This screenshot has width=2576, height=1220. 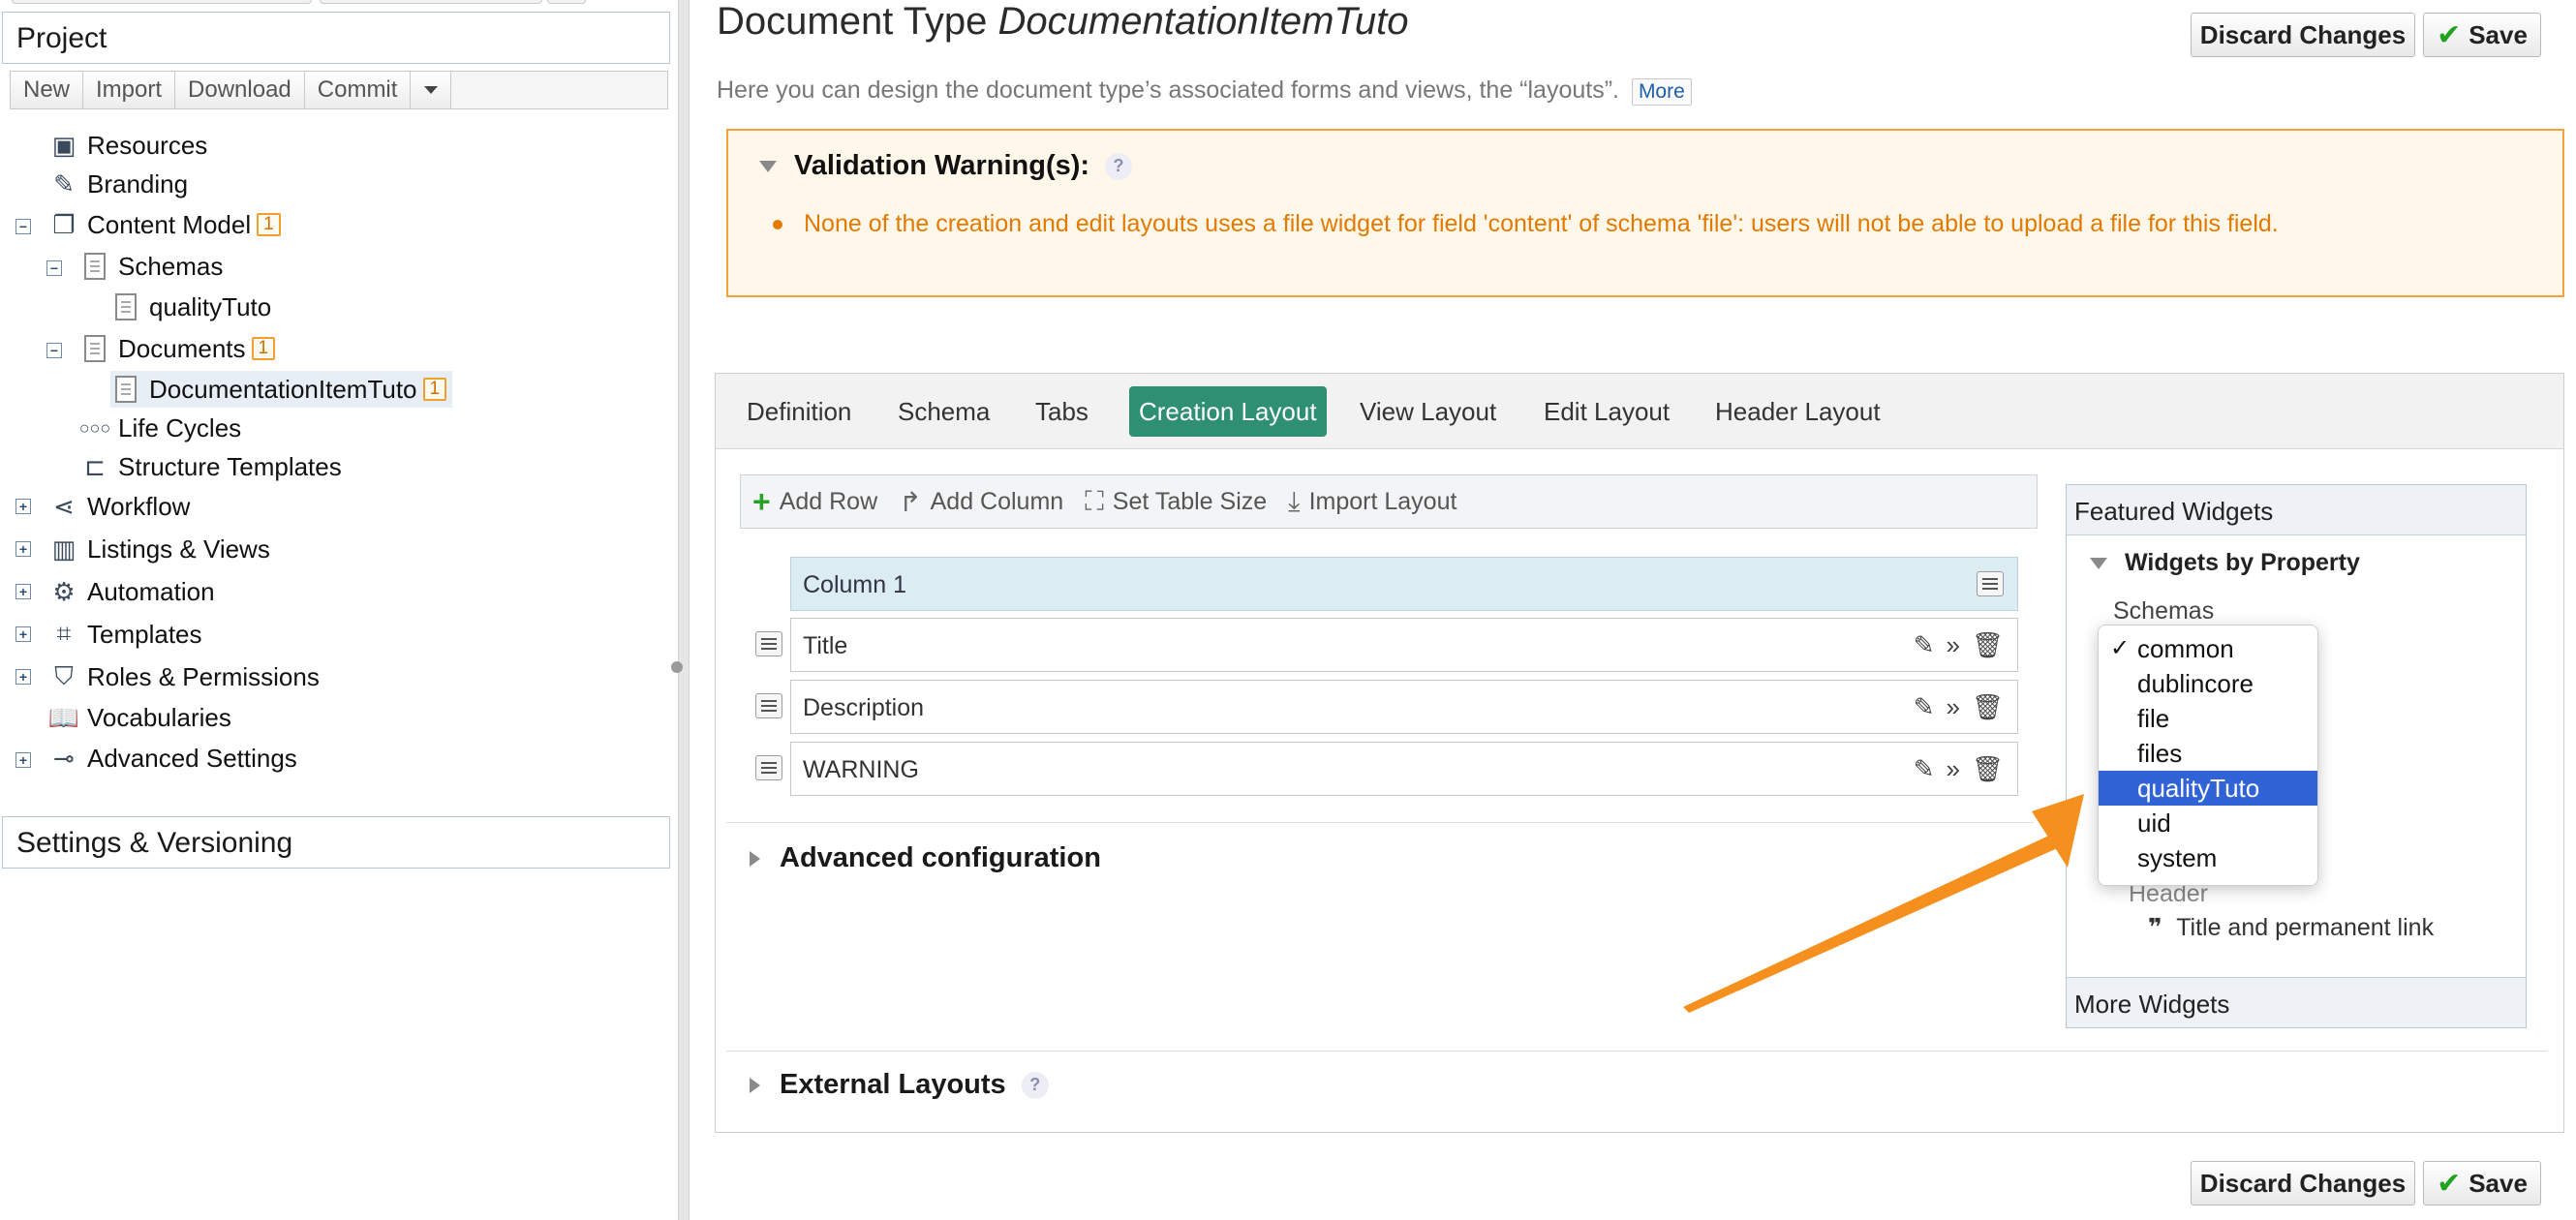 I want to click on commit-button: Commit, so click(x=358, y=90).